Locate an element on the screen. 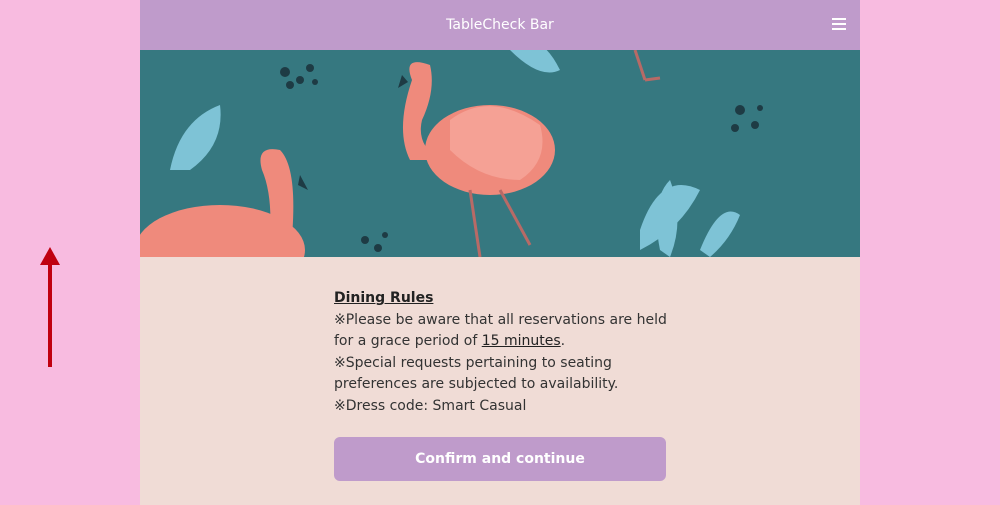  grace-period-link: 15 minutes is located at coordinates (521, 341).